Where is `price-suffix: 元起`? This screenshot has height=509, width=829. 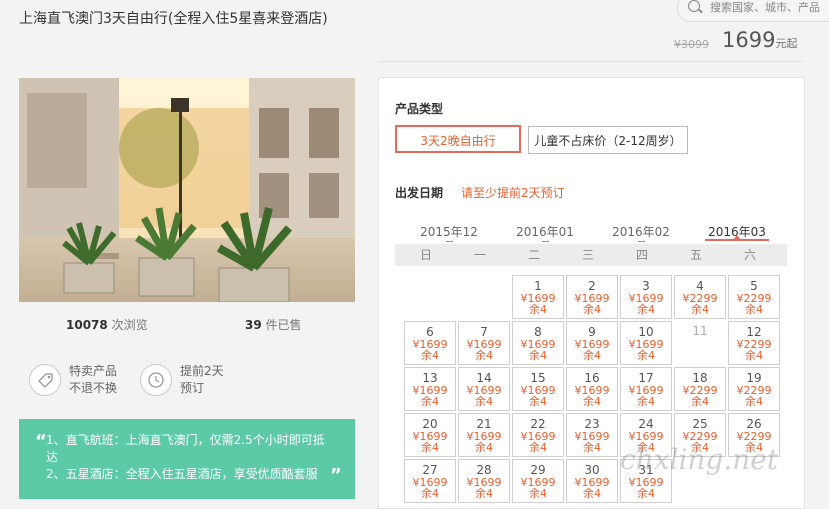 price-suffix: 元起 is located at coordinates (786, 43).